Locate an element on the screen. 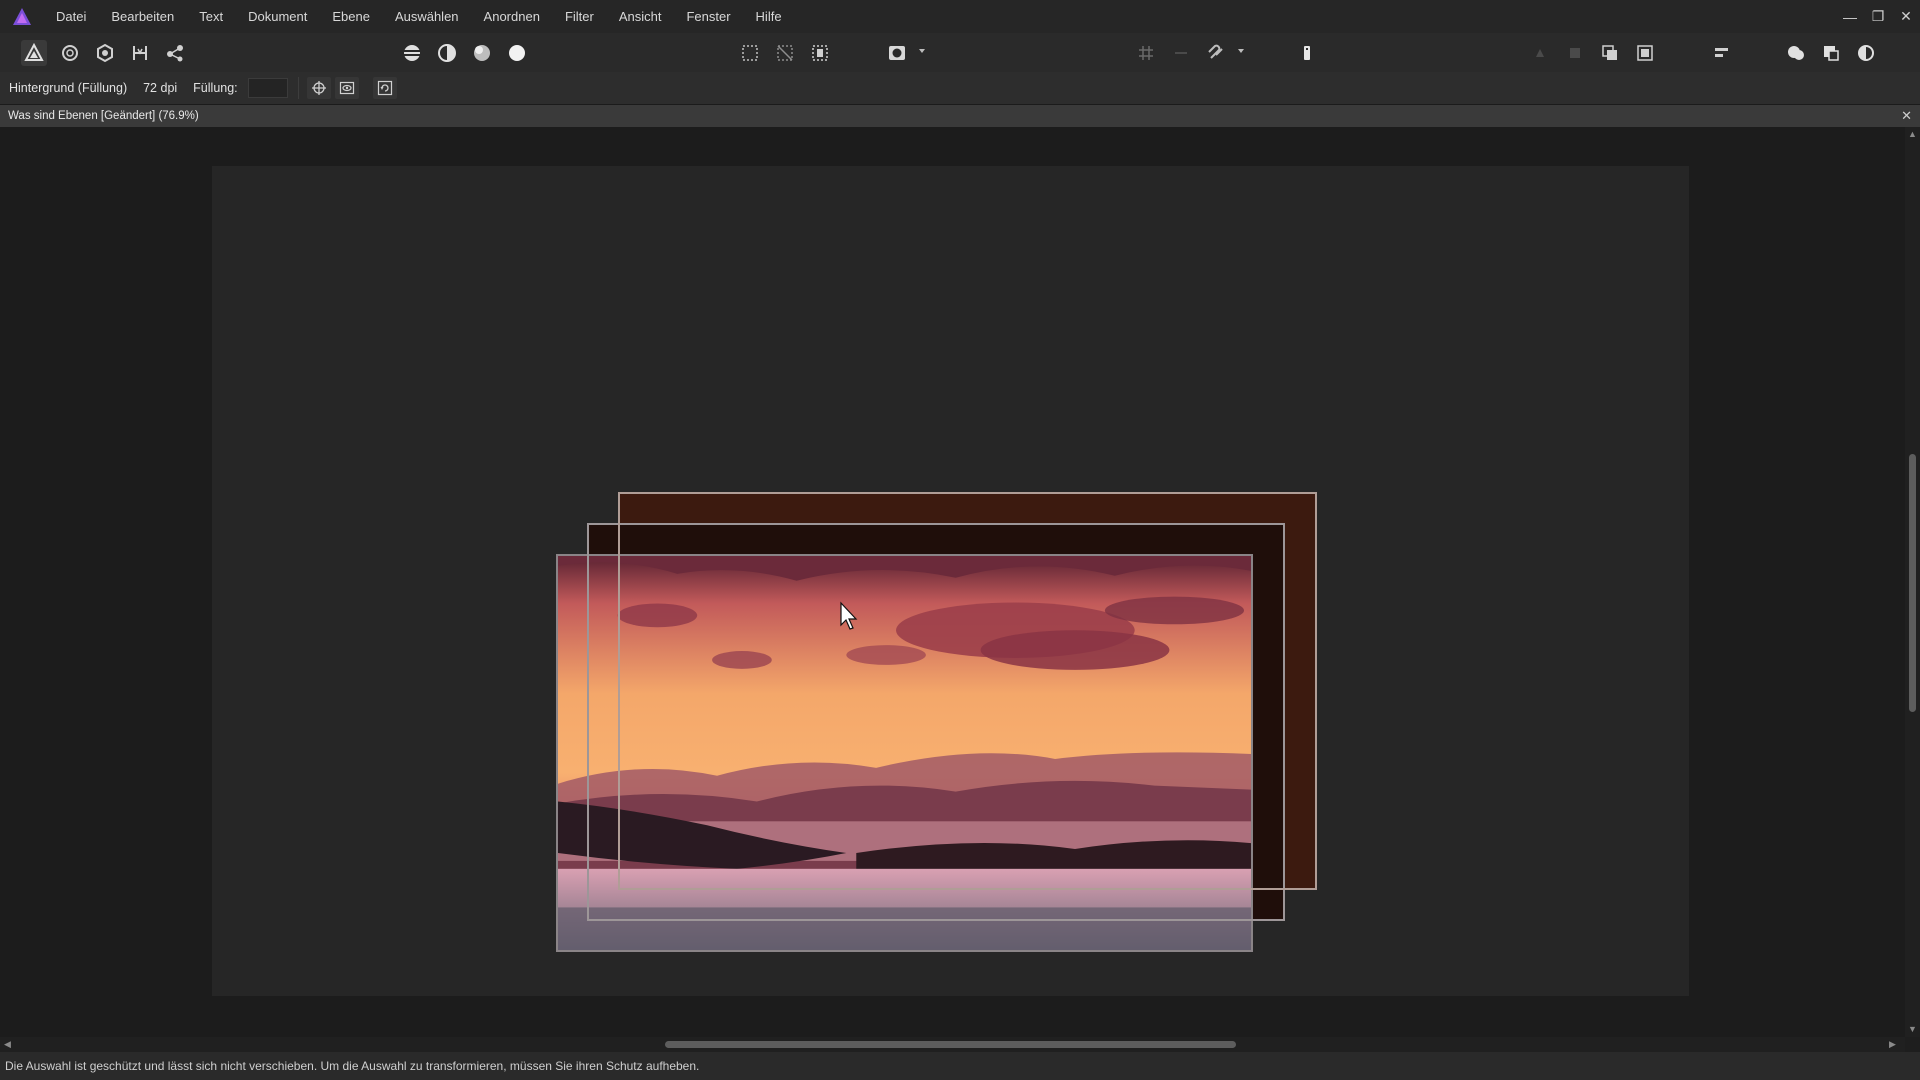 The width and height of the screenshot is (1920, 1080). affinity-photo-logo-icon is located at coordinates (22, 17).